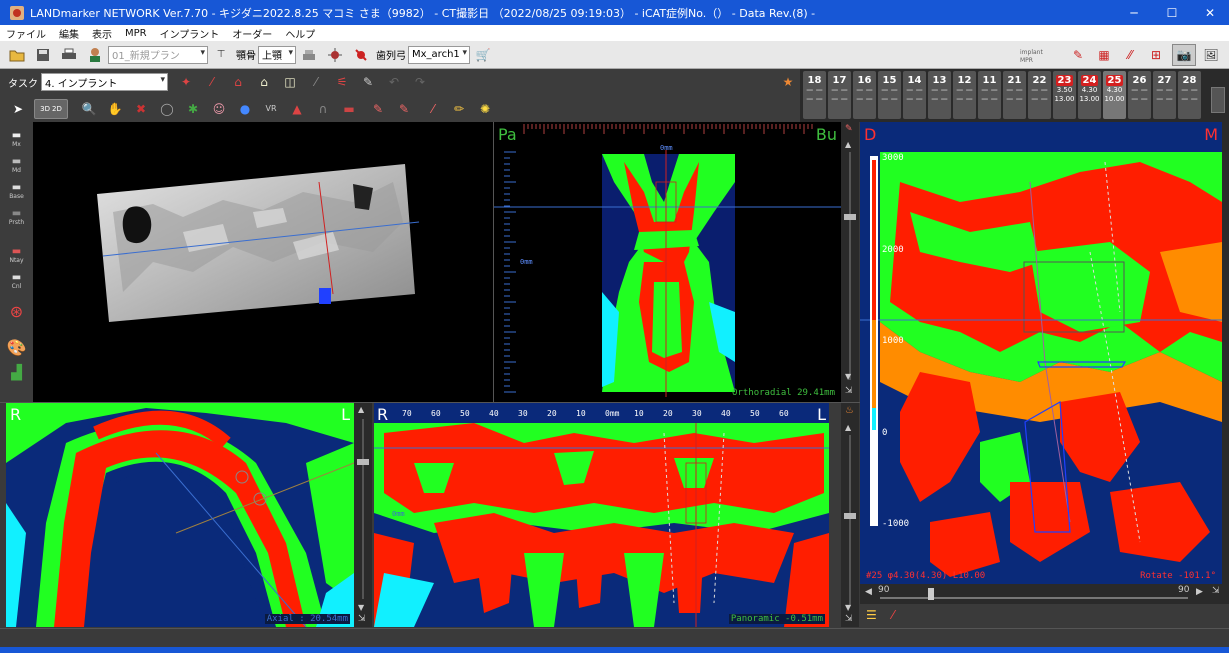 The width and height of the screenshot is (1229, 653). What do you see at coordinates (850, 217) in the screenshot?
I see `ortho-slider-thumb` at bounding box center [850, 217].